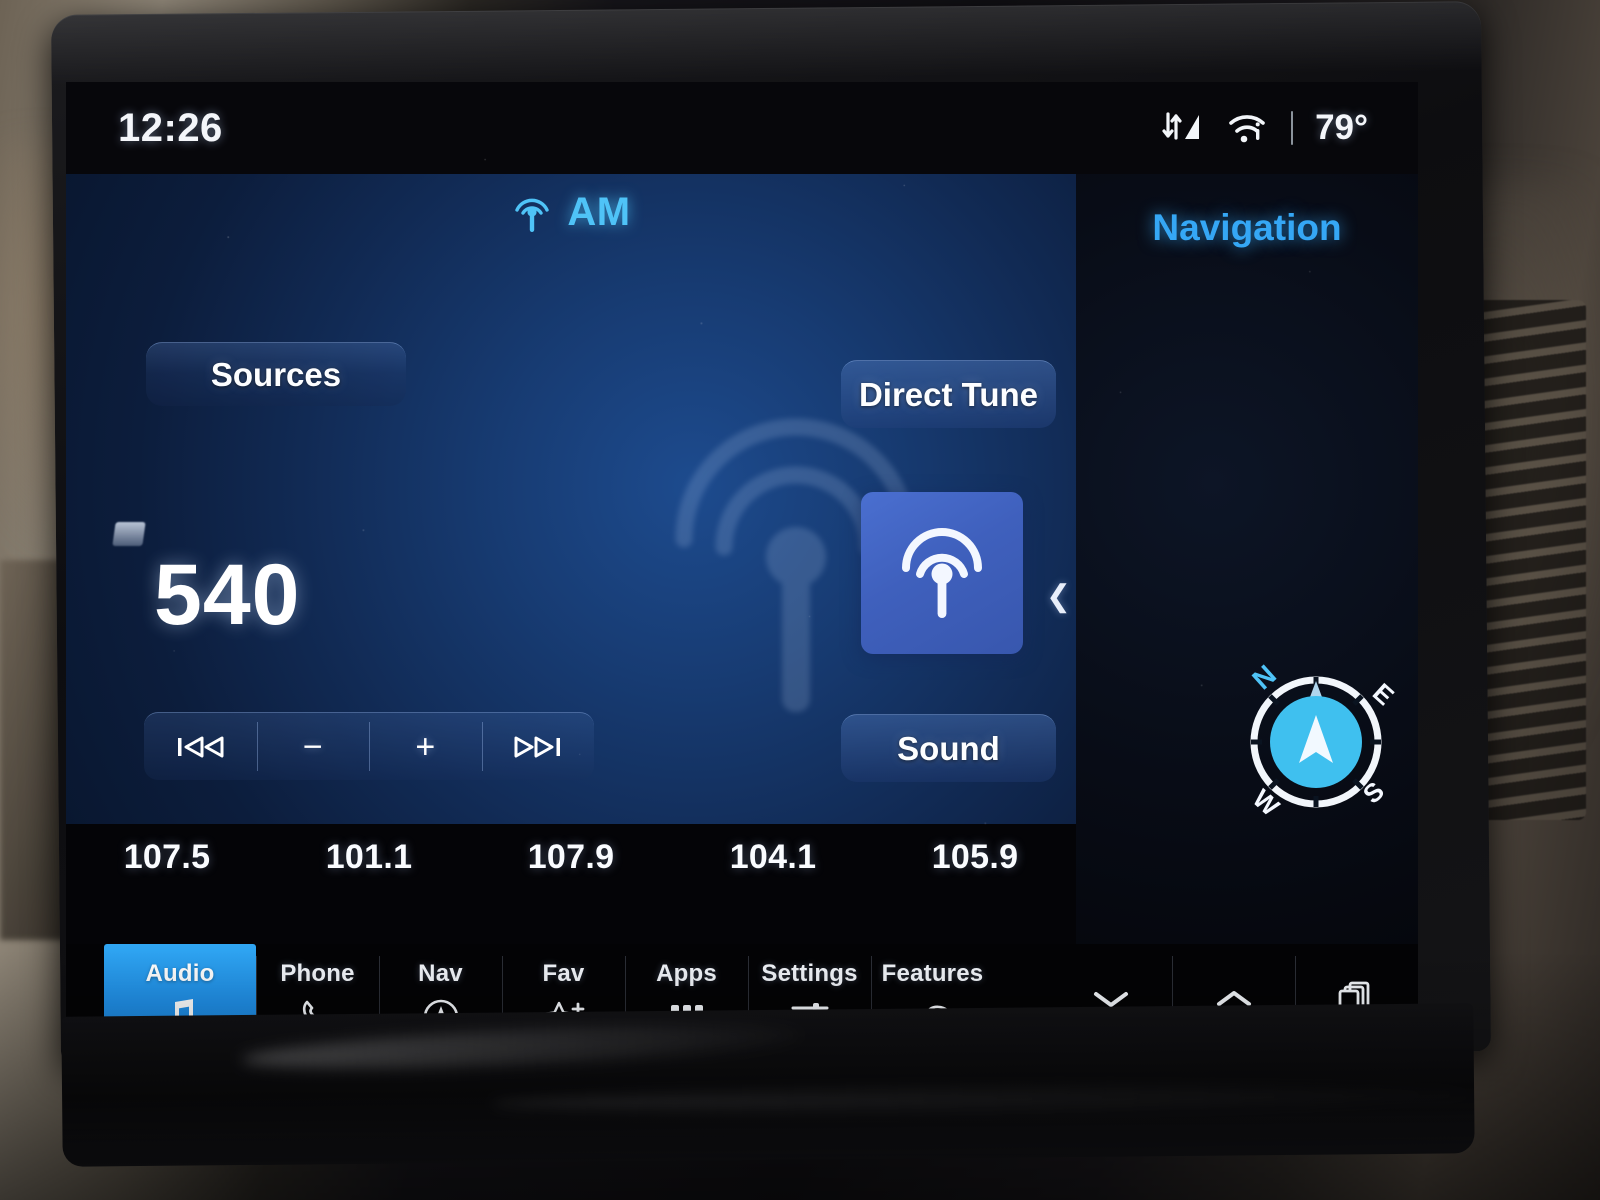 The height and width of the screenshot is (1200, 1600). Describe the element at coordinates (317, 973) in the screenshot. I see `nav-item-phone-label: Phone` at that location.